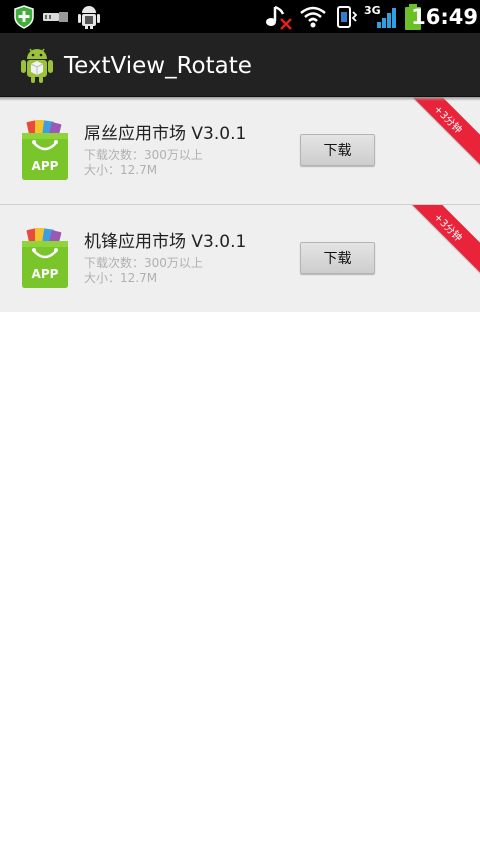 The image size is (480, 854). I want to click on status-bar: 3G 16:49, so click(240, 16).